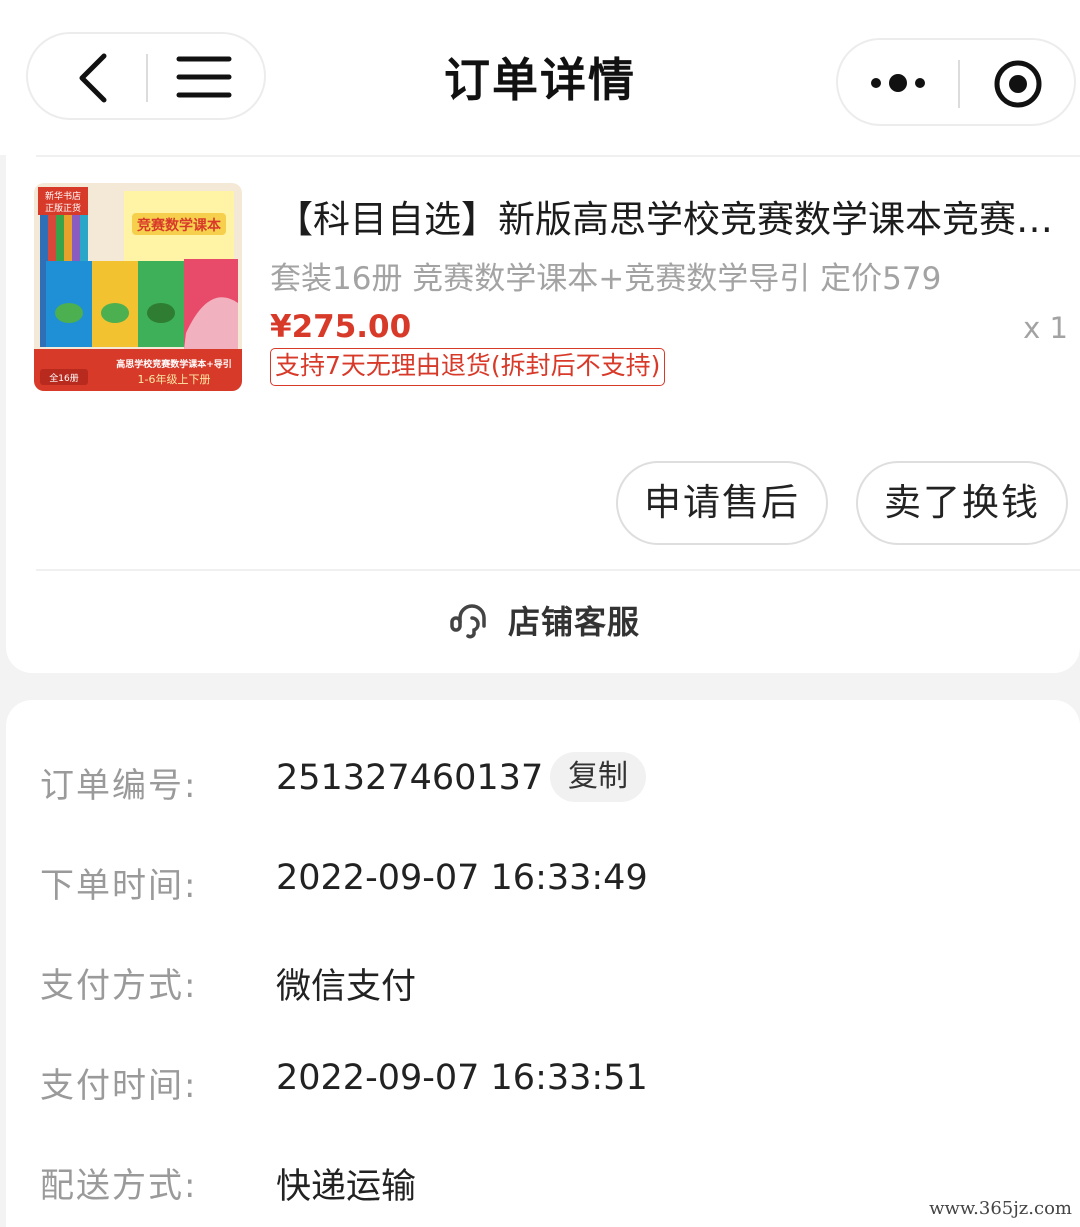 The width and height of the screenshot is (1080, 1227). I want to click on product-quantity: x 1, so click(1045, 328).